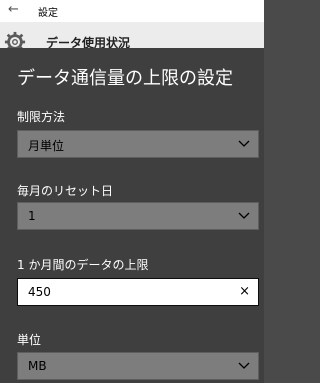 The image size is (320, 383). Describe the element at coordinates (41, 117) in the screenshot. I see `limit-method-label: 制限方法` at that location.